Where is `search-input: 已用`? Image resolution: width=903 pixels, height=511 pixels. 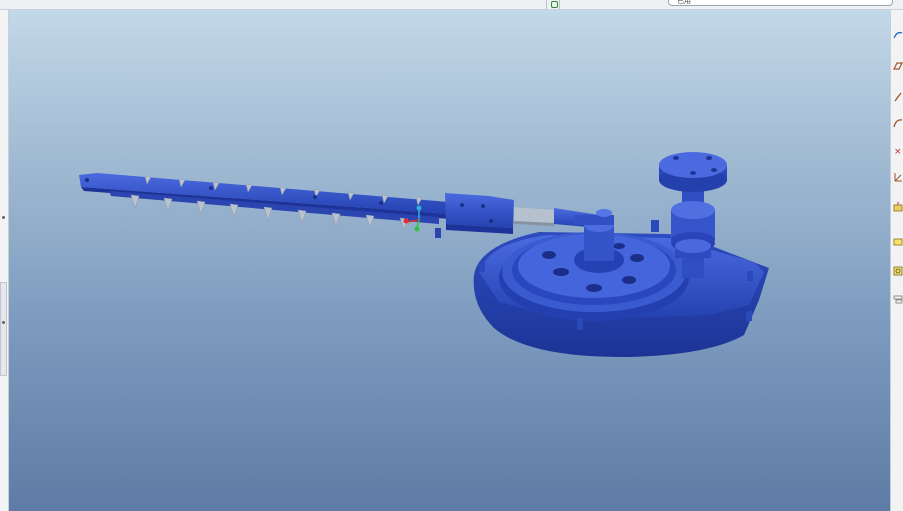 search-input: 已用 is located at coordinates (780, 3).